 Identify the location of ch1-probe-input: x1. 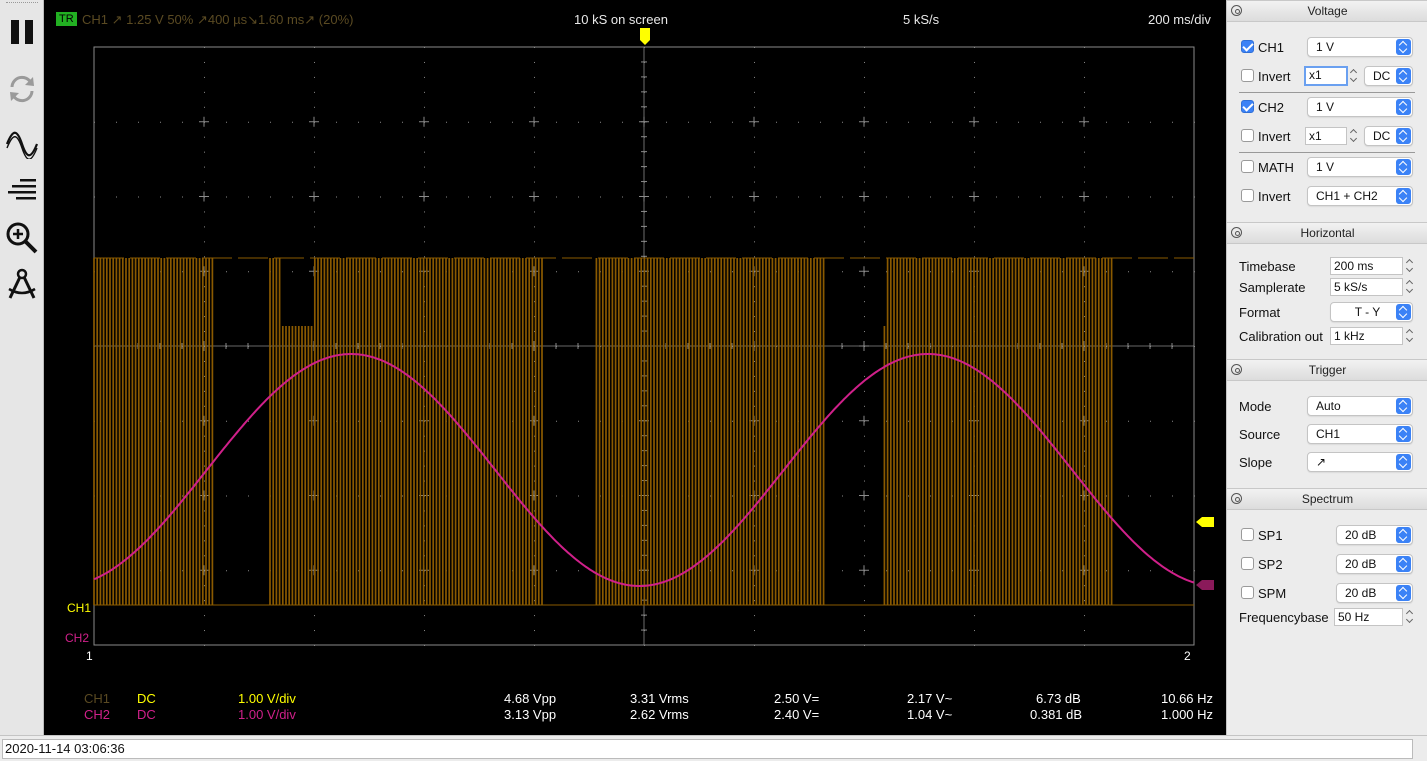
(1326, 76).